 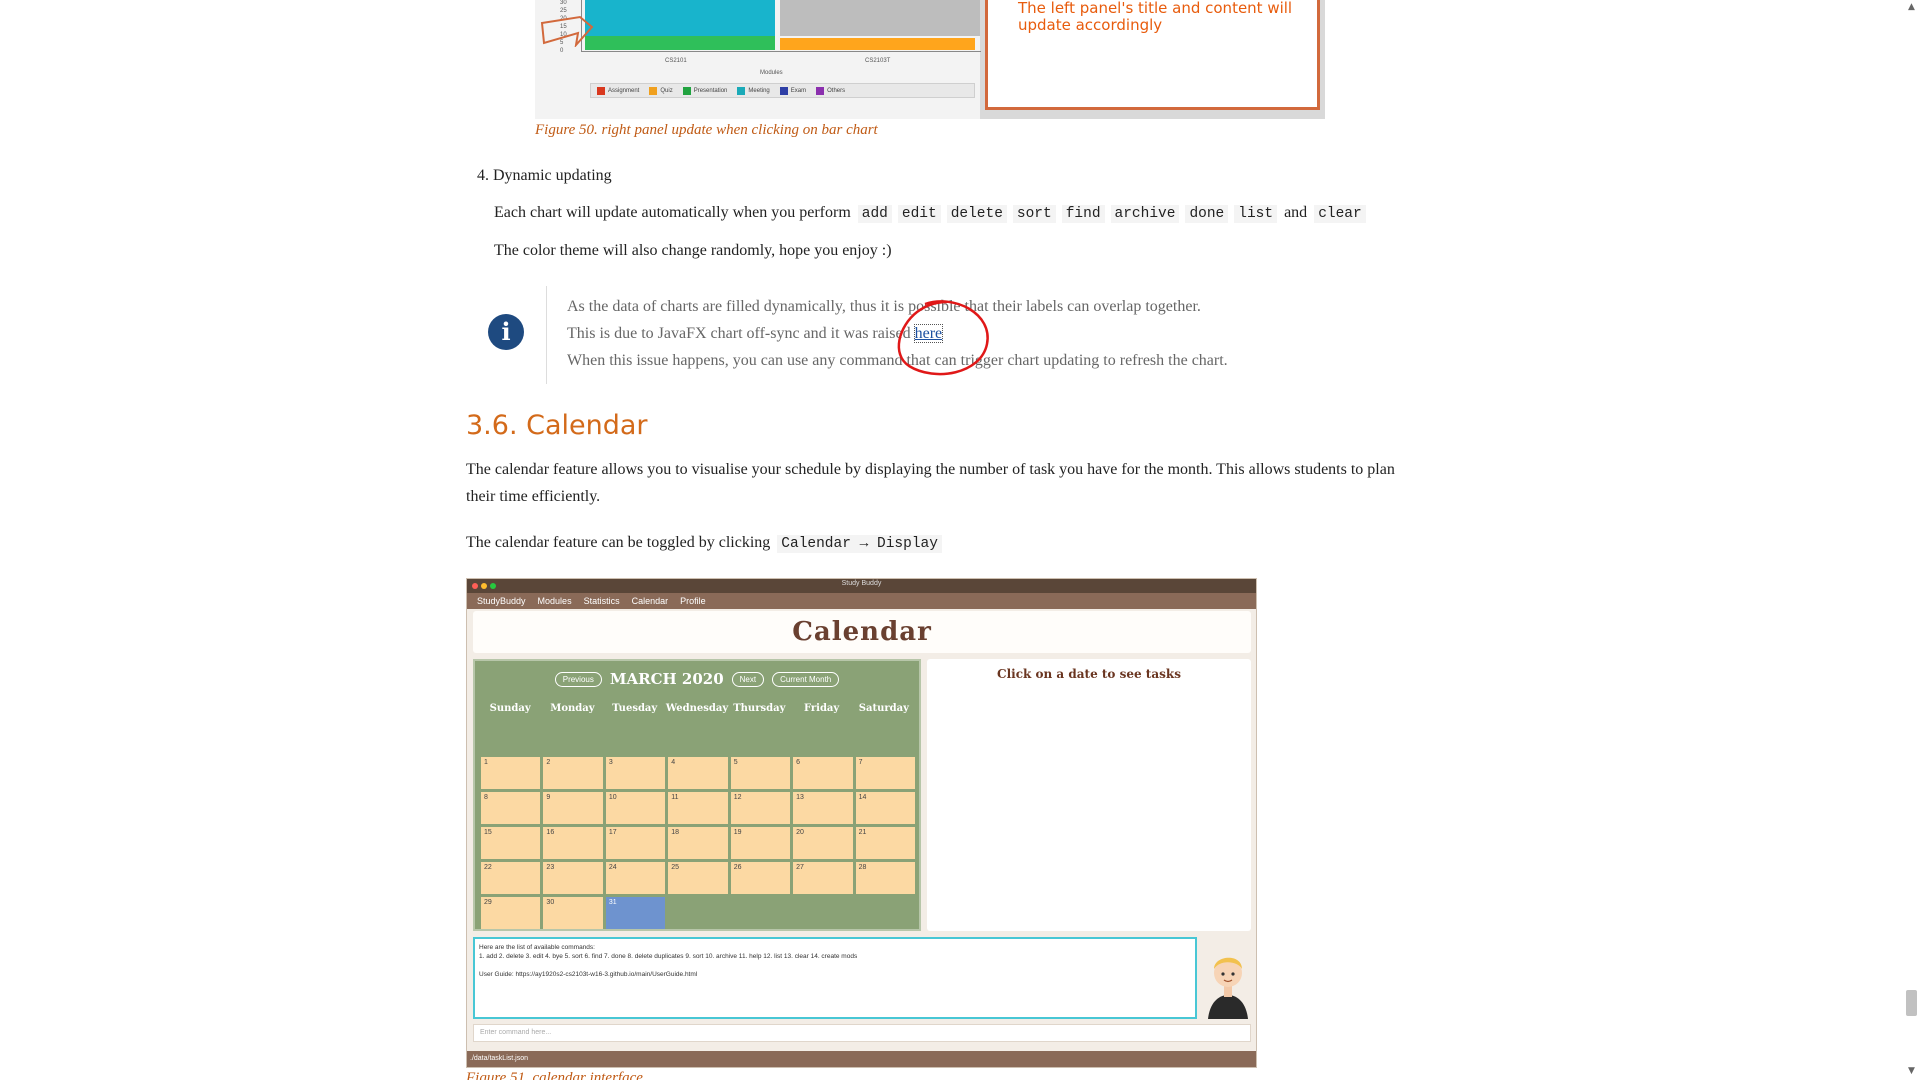 What do you see at coordinates (573, 773) in the screenshot?
I see `calendar-day-cell: 2` at bounding box center [573, 773].